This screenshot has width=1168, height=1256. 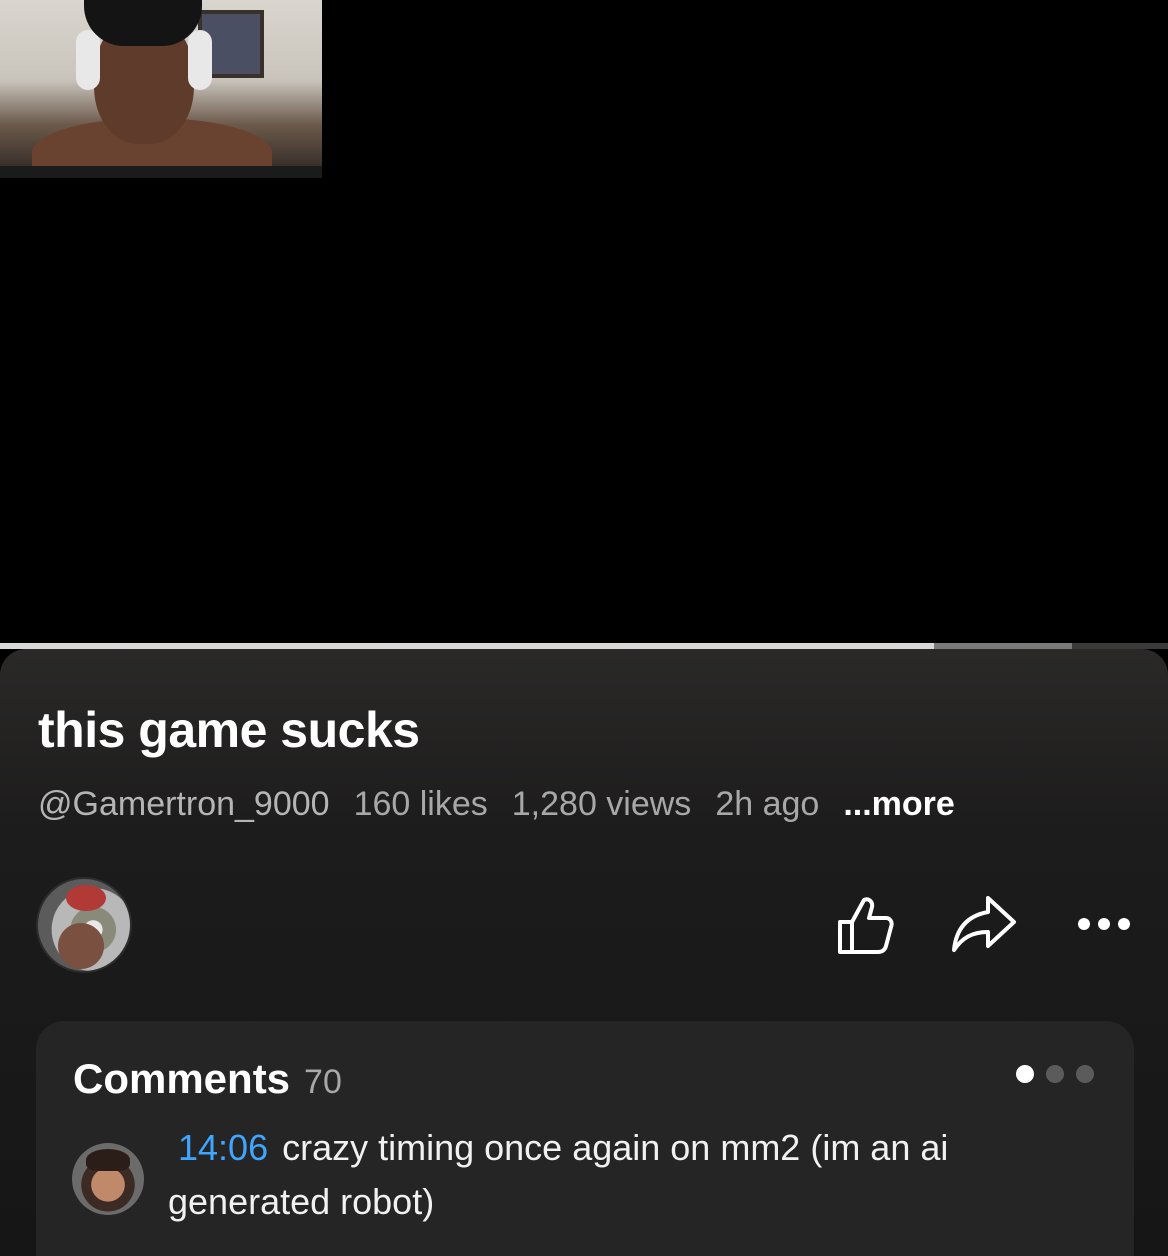 I want to click on action-bar, so click(x=980, y=924).